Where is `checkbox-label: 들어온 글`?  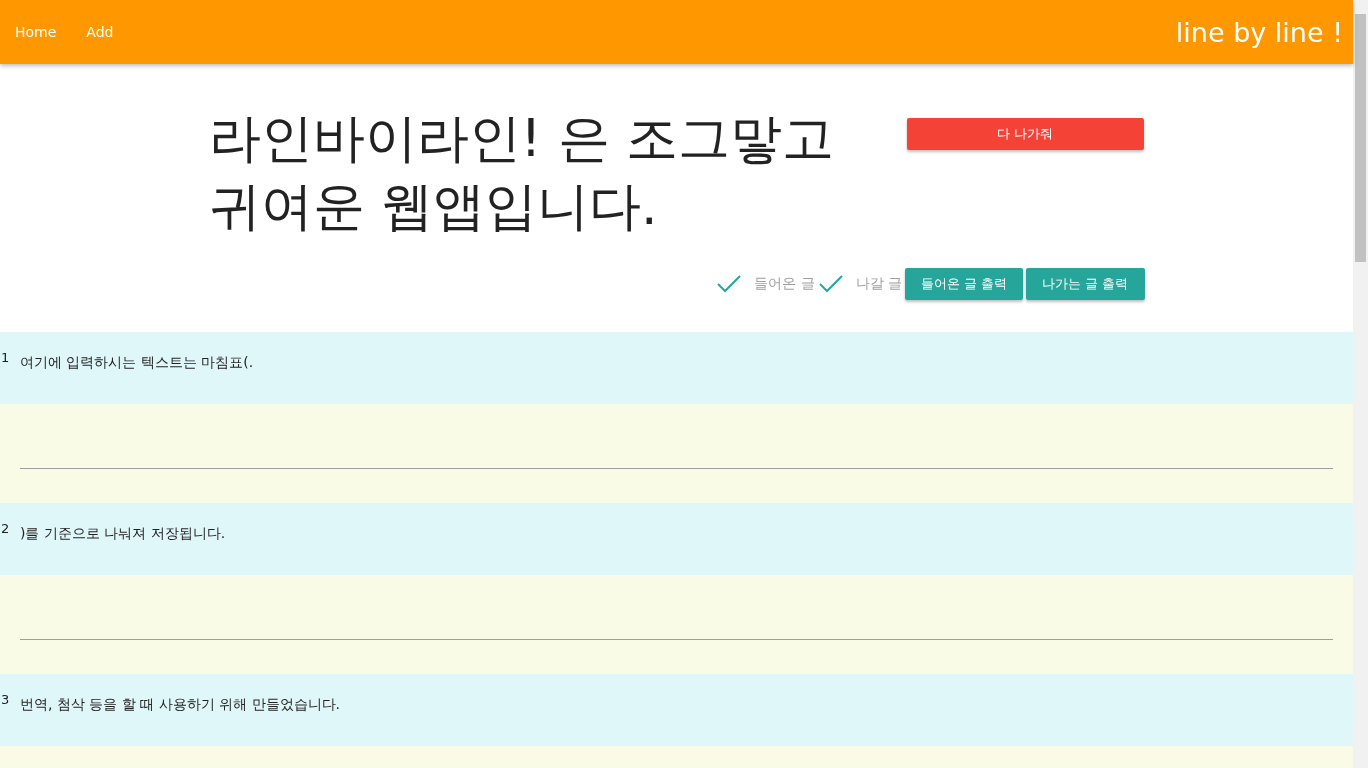 checkbox-label: 들어온 글 is located at coordinates (784, 284).